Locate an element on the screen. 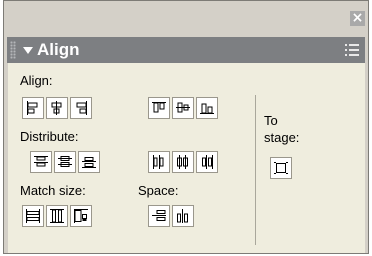 The width and height of the screenshot is (372, 256). match-width-button is located at coordinates (33, 216).